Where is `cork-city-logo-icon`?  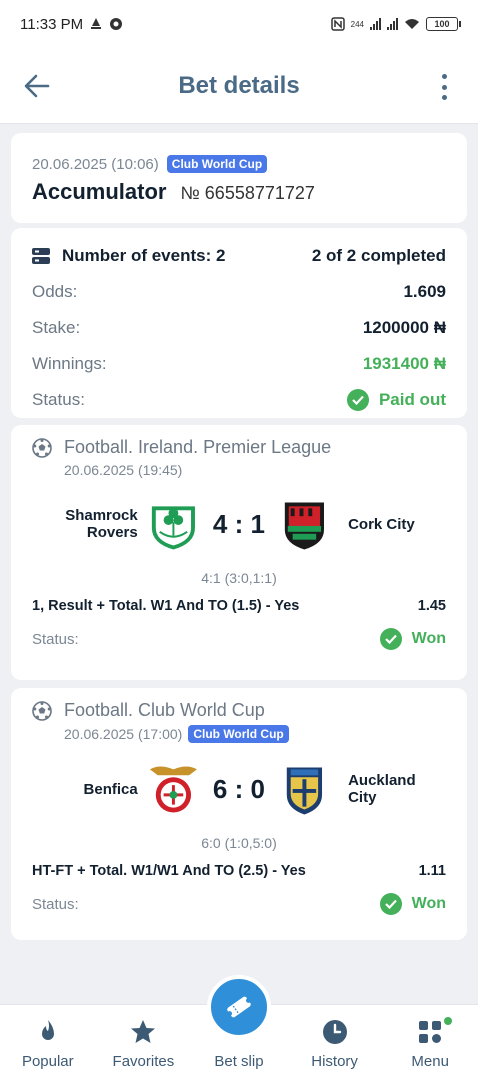 cork-city-logo-icon is located at coordinates (305, 526).